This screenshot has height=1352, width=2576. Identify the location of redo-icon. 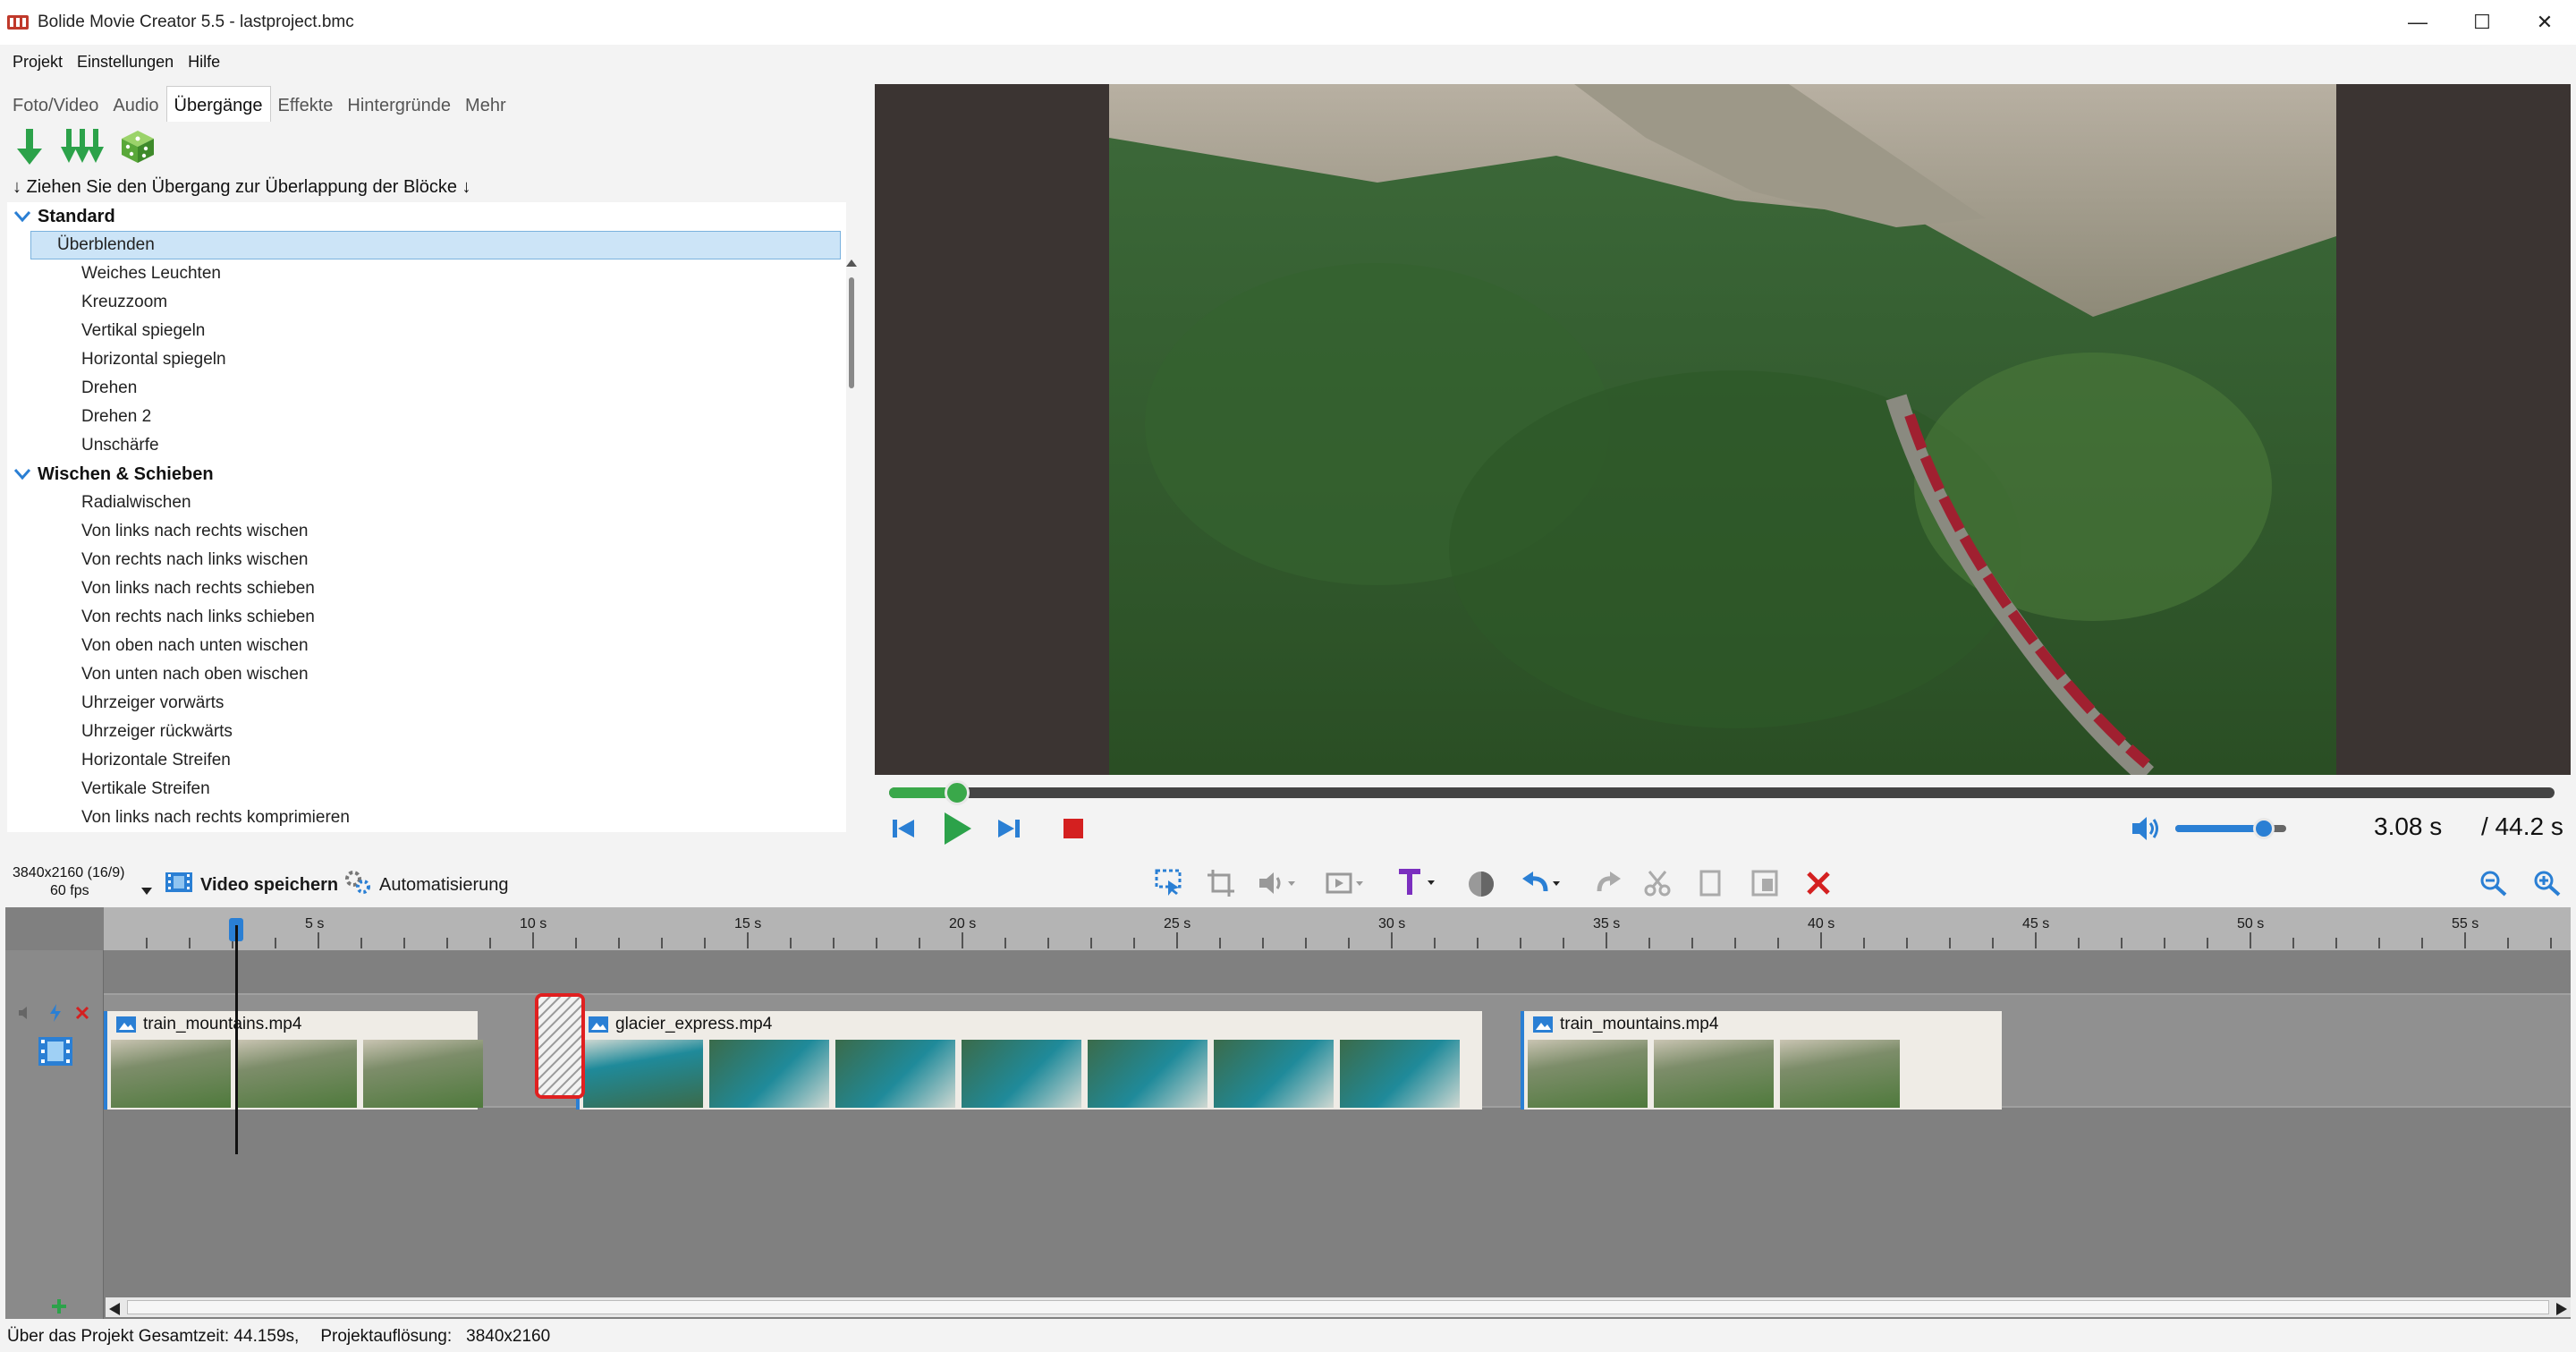
(1608, 886).